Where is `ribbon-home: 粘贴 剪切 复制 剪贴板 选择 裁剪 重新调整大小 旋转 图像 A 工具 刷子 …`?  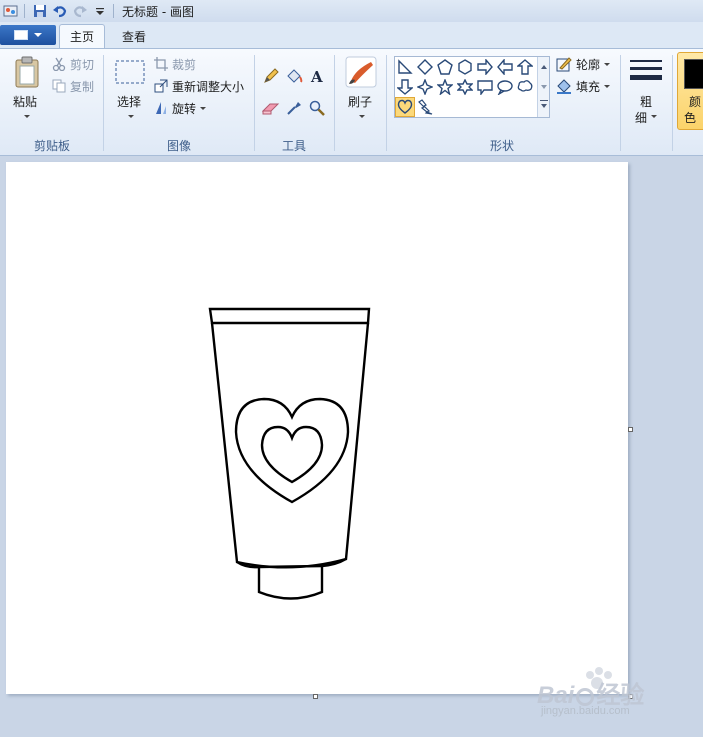 ribbon-home: 粘贴 剪切 复制 剪贴板 选择 裁剪 重新调整大小 旋转 图像 A 工具 刷子 … is located at coordinates (351, 102).